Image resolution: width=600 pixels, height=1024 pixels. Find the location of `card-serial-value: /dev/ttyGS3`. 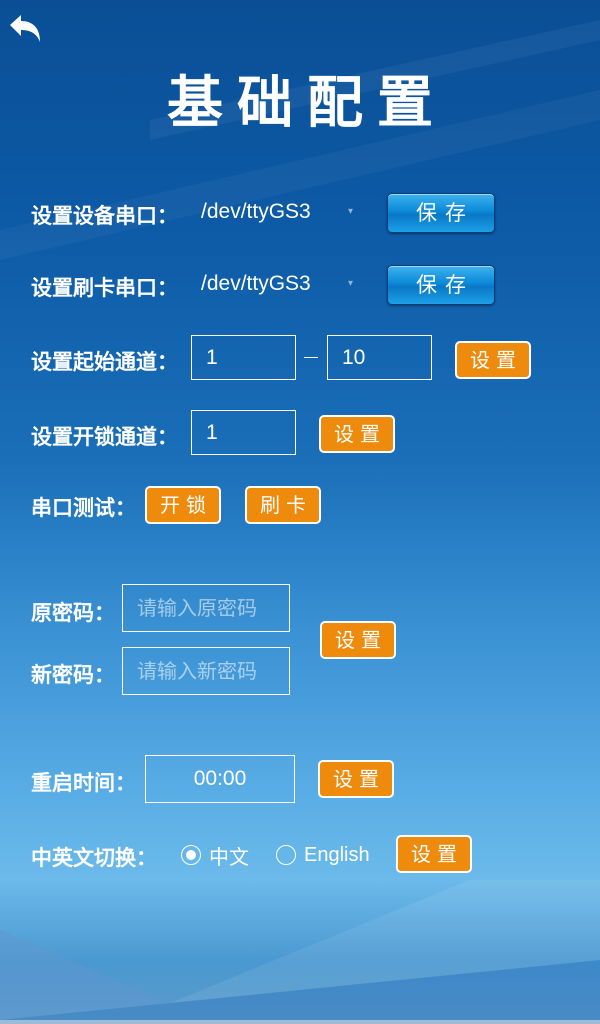

card-serial-value: /dev/ttyGS3 is located at coordinates (256, 283).